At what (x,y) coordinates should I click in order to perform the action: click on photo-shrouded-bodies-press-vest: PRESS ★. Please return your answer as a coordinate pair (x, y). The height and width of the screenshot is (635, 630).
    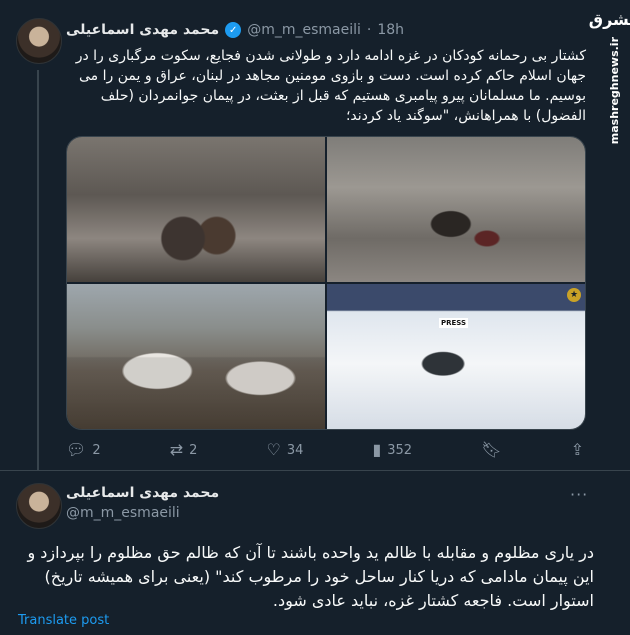
    Looking at the image, I should click on (456, 356).